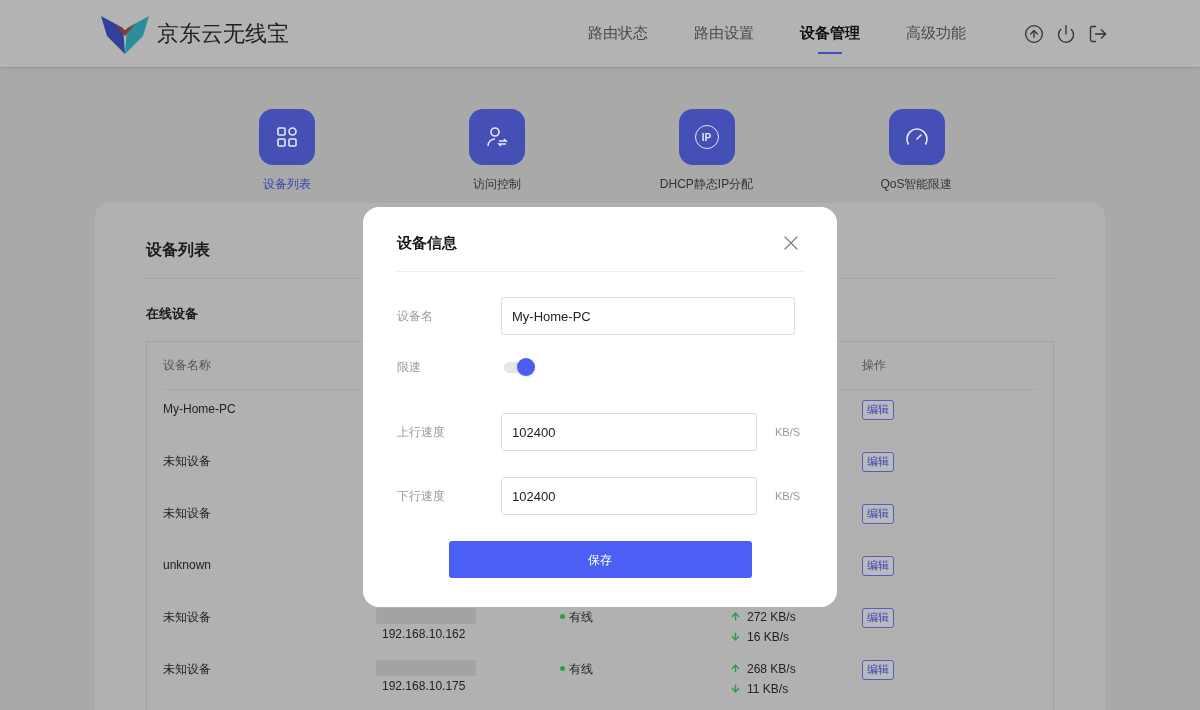 The width and height of the screenshot is (1200, 710). I want to click on logout-icon, so click(1098, 33).